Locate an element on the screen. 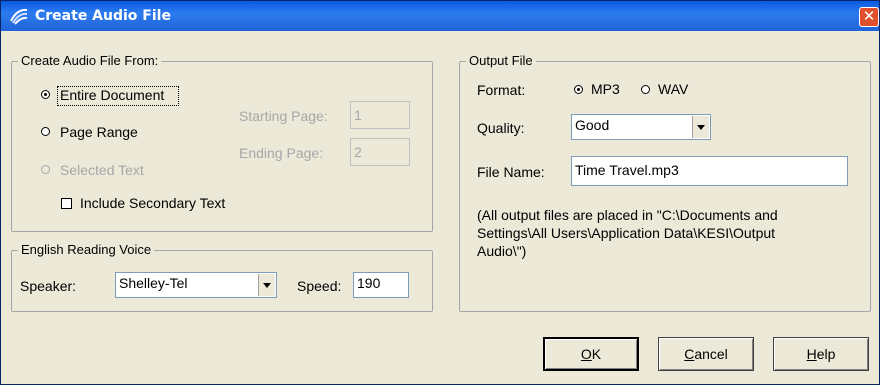 The image size is (880, 385). quality-value: Good is located at coordinates (592, 125).